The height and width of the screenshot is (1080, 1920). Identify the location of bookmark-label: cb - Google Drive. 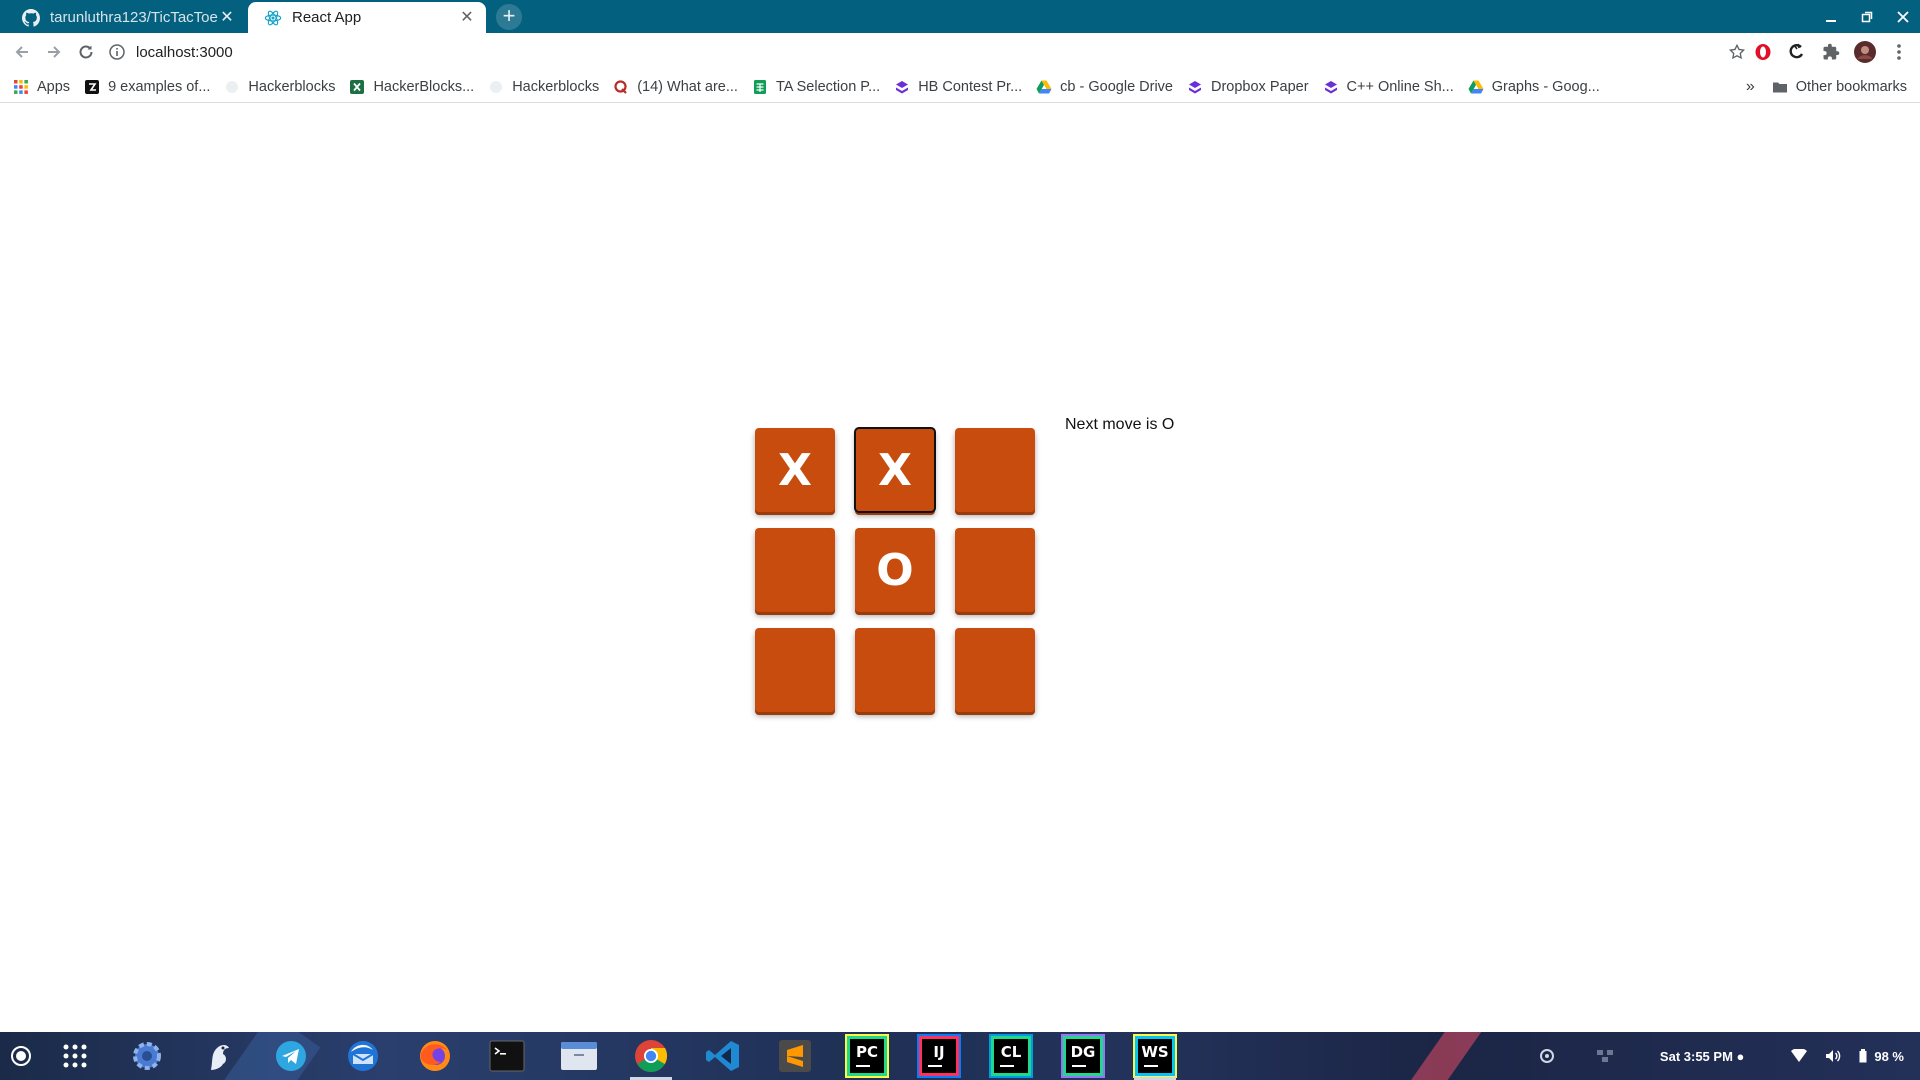
(1116, 86).